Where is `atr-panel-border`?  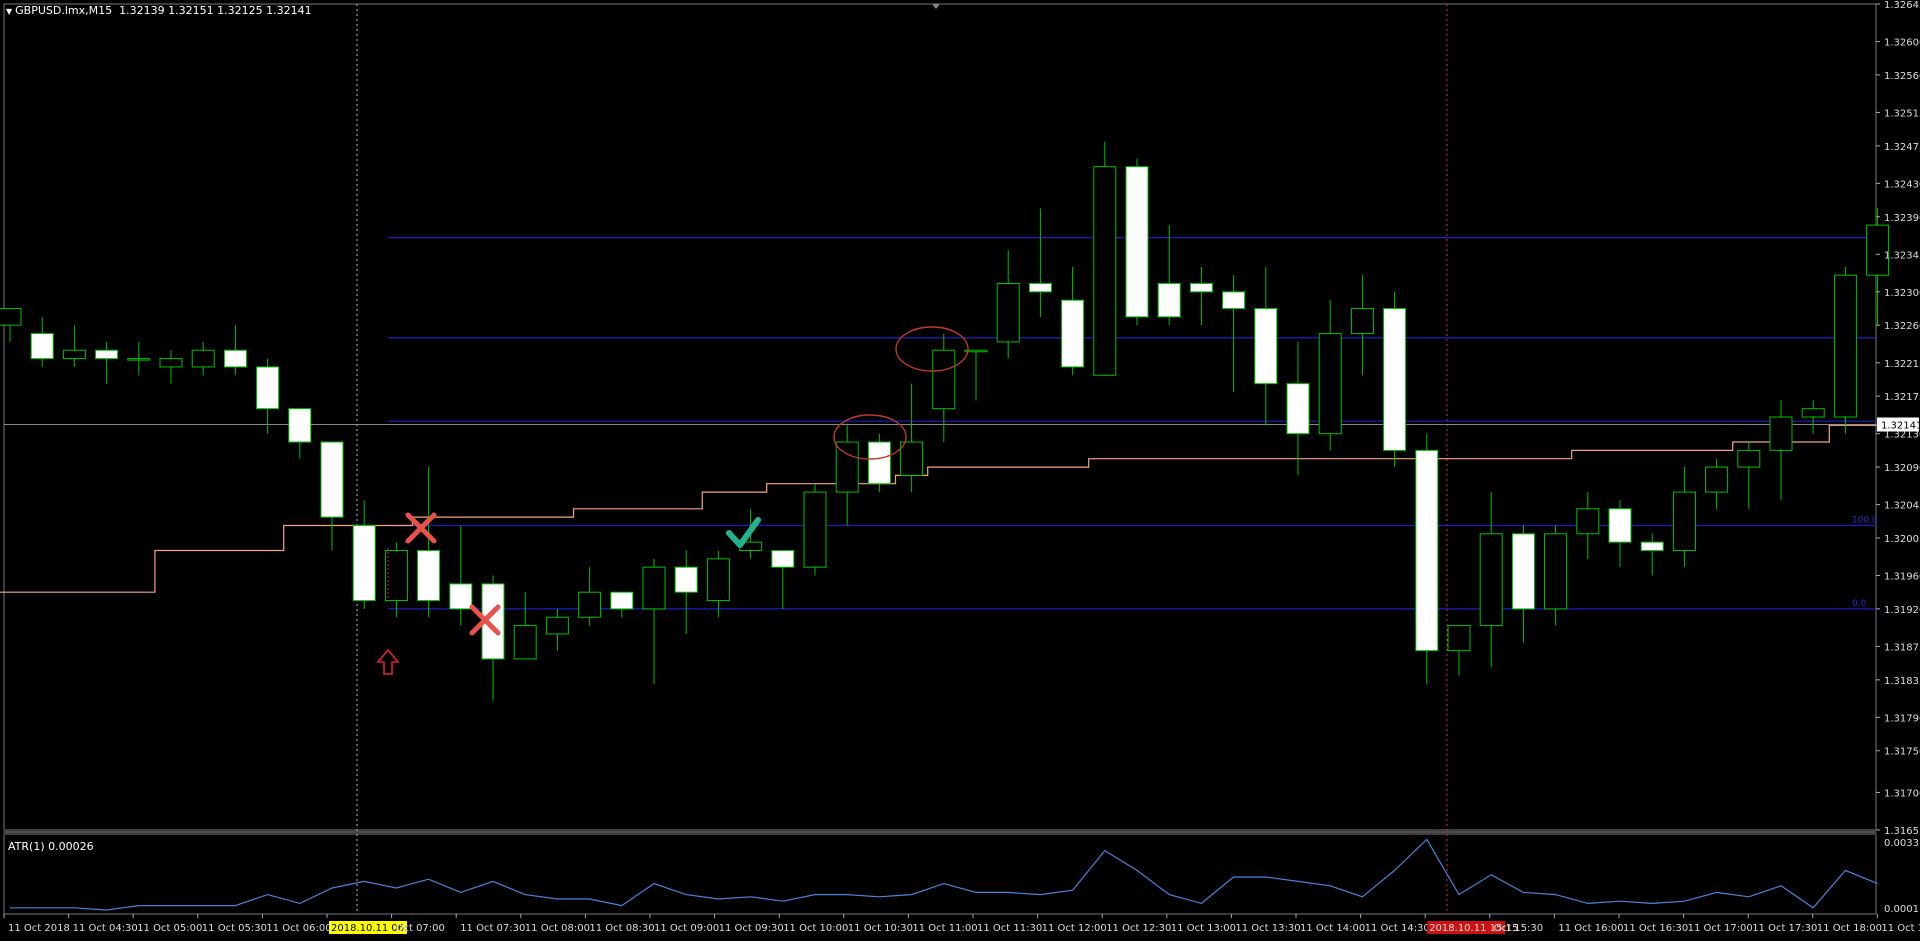 atr-panel-border is located at coordinates (940, 874).